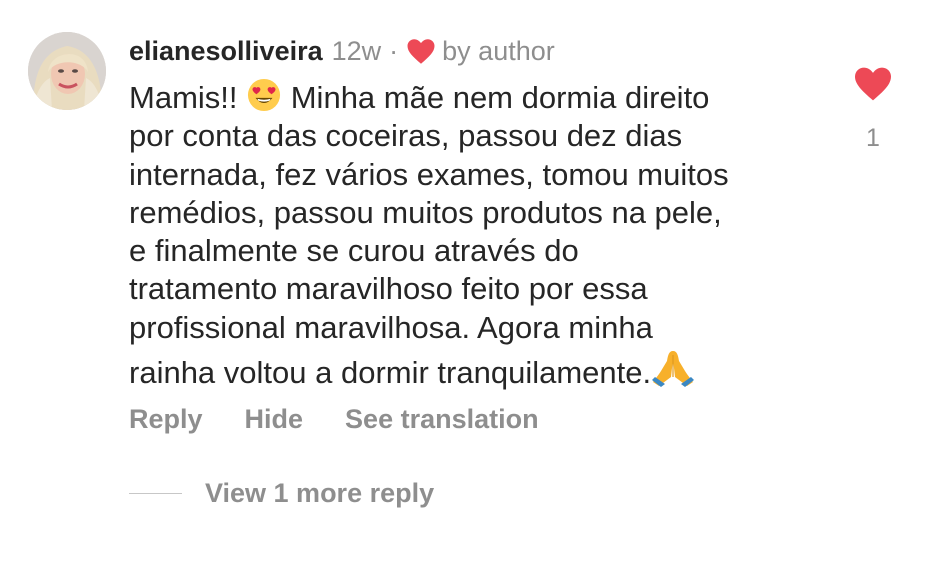 The width and height of the screenshot is (940, 579). I want to click on view-replies-row: View 1 more reply, so click(281, 493).